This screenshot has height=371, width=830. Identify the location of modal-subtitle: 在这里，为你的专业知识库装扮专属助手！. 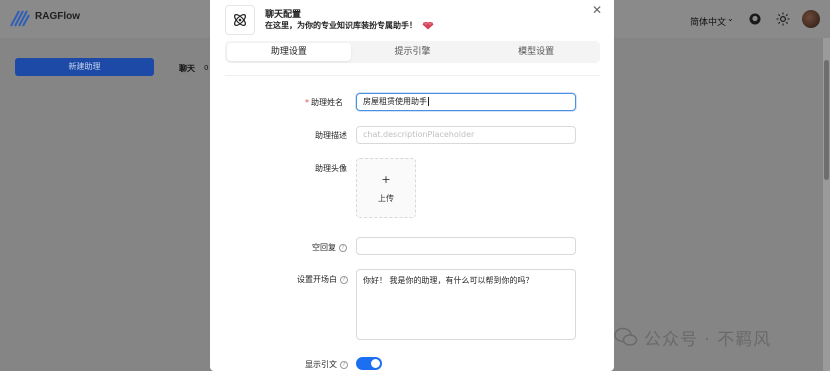
(349, 25).